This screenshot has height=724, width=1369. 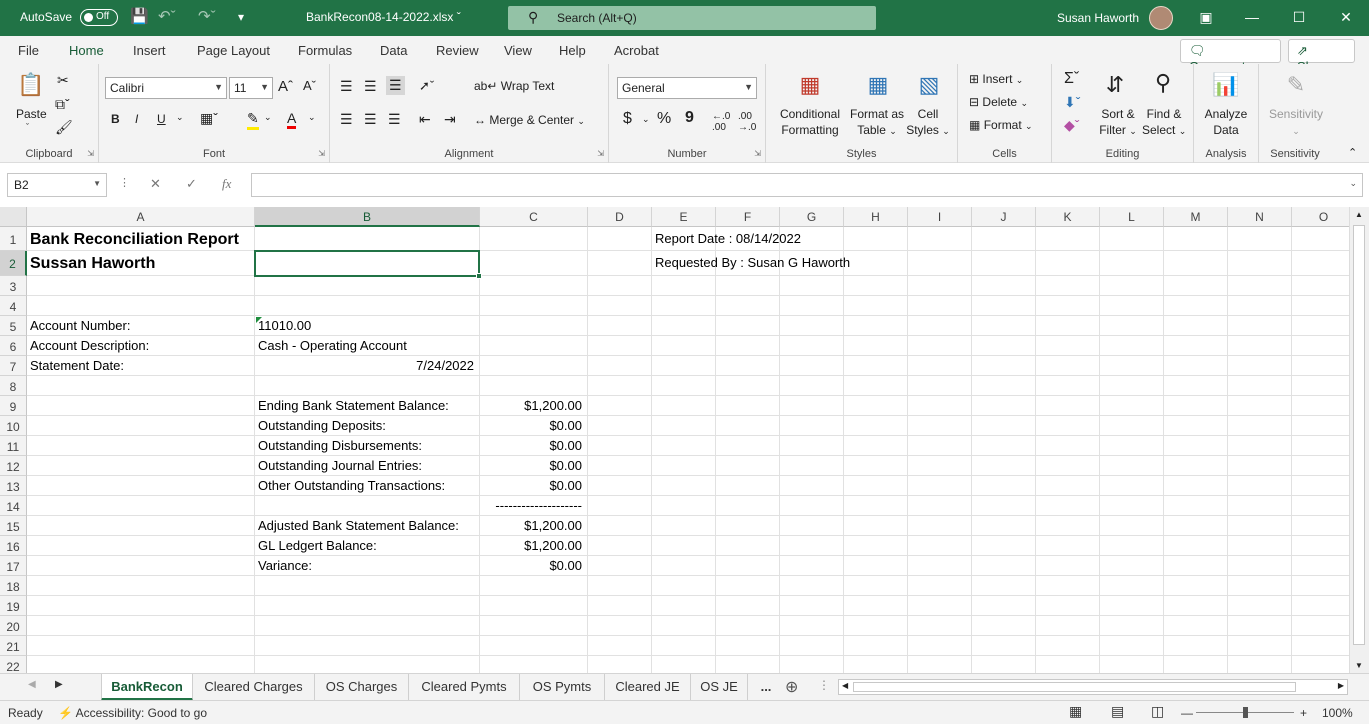 What do you see at coordinates (1157, 711) in the screenshot?
I see `page-break-view-icon: ◫` at bounding box center [1157, 711].